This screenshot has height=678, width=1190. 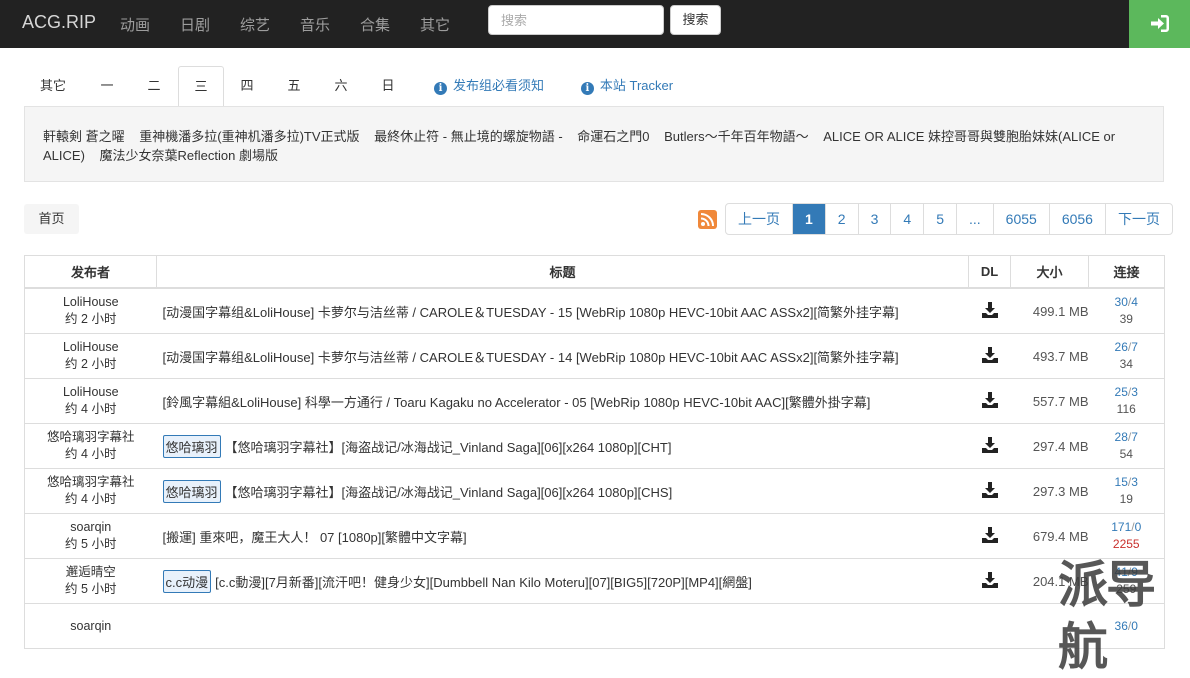 I want to click on tab-tuesday: 二, so click(x=154, y=86).